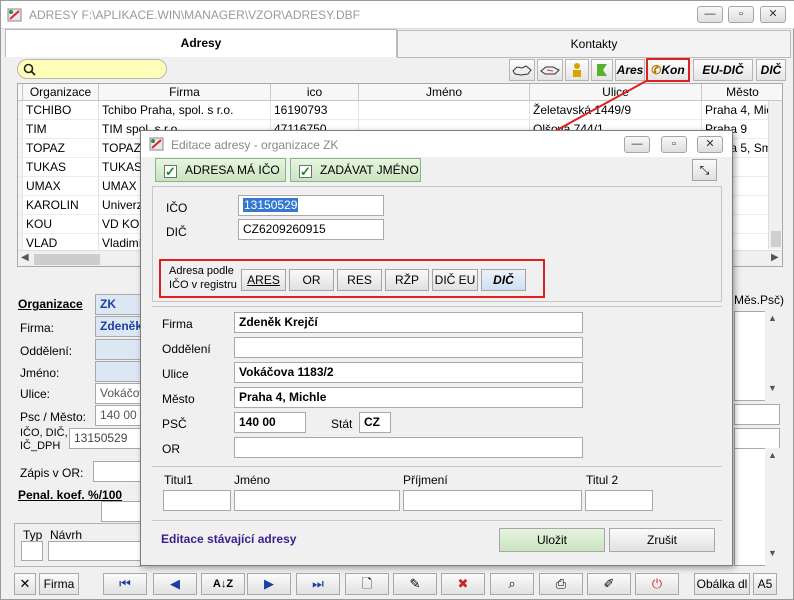  Describe the element at coordinates (407, 280) in the screenshot. I see `registry-rzp-button: RŽP` at that location.